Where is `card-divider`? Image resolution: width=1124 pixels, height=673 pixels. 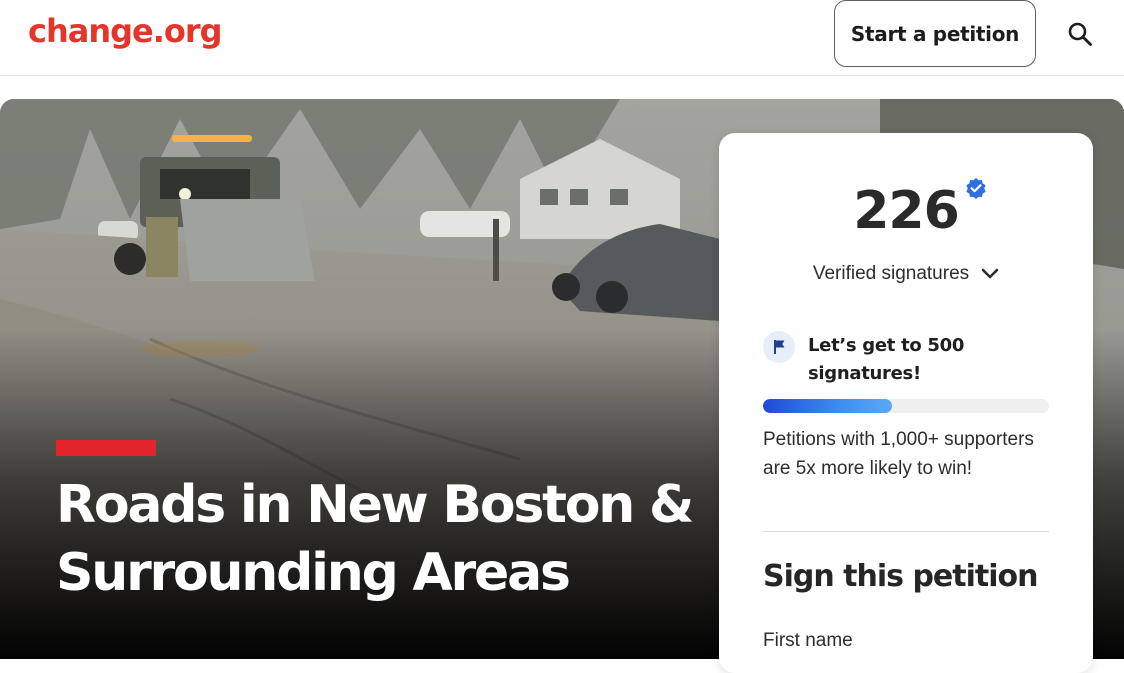 card-divider is located at coordinates (906, 531).